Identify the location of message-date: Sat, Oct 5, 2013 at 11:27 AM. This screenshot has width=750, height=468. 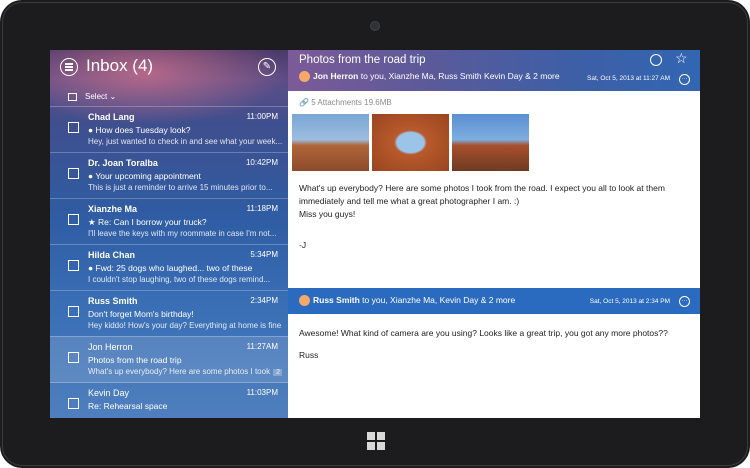
(628, 78).